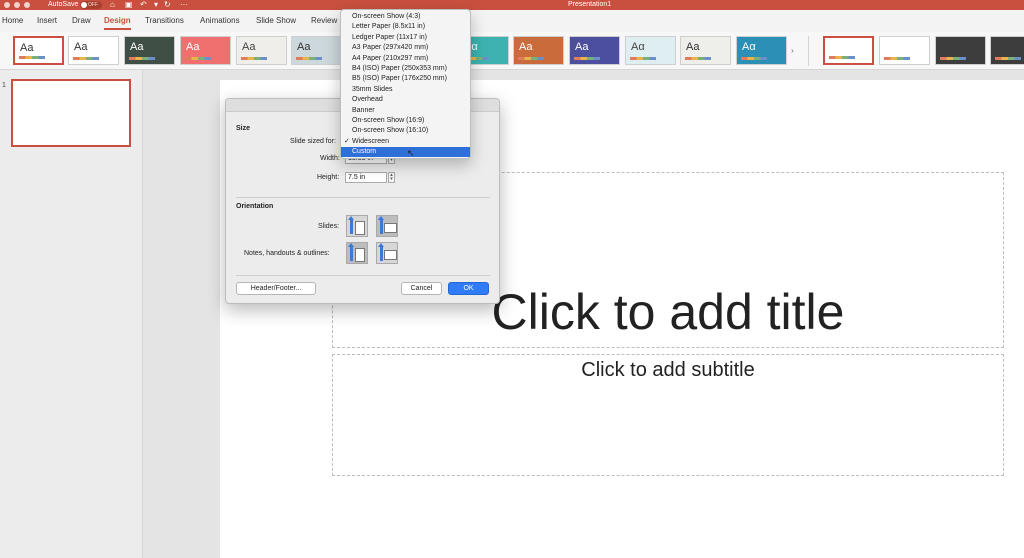 This screenshot has height=558, width=1024. Describe the element at coordinates (347, 141) in the screenshot. I see `checkmark-icon: ✓` at that location.